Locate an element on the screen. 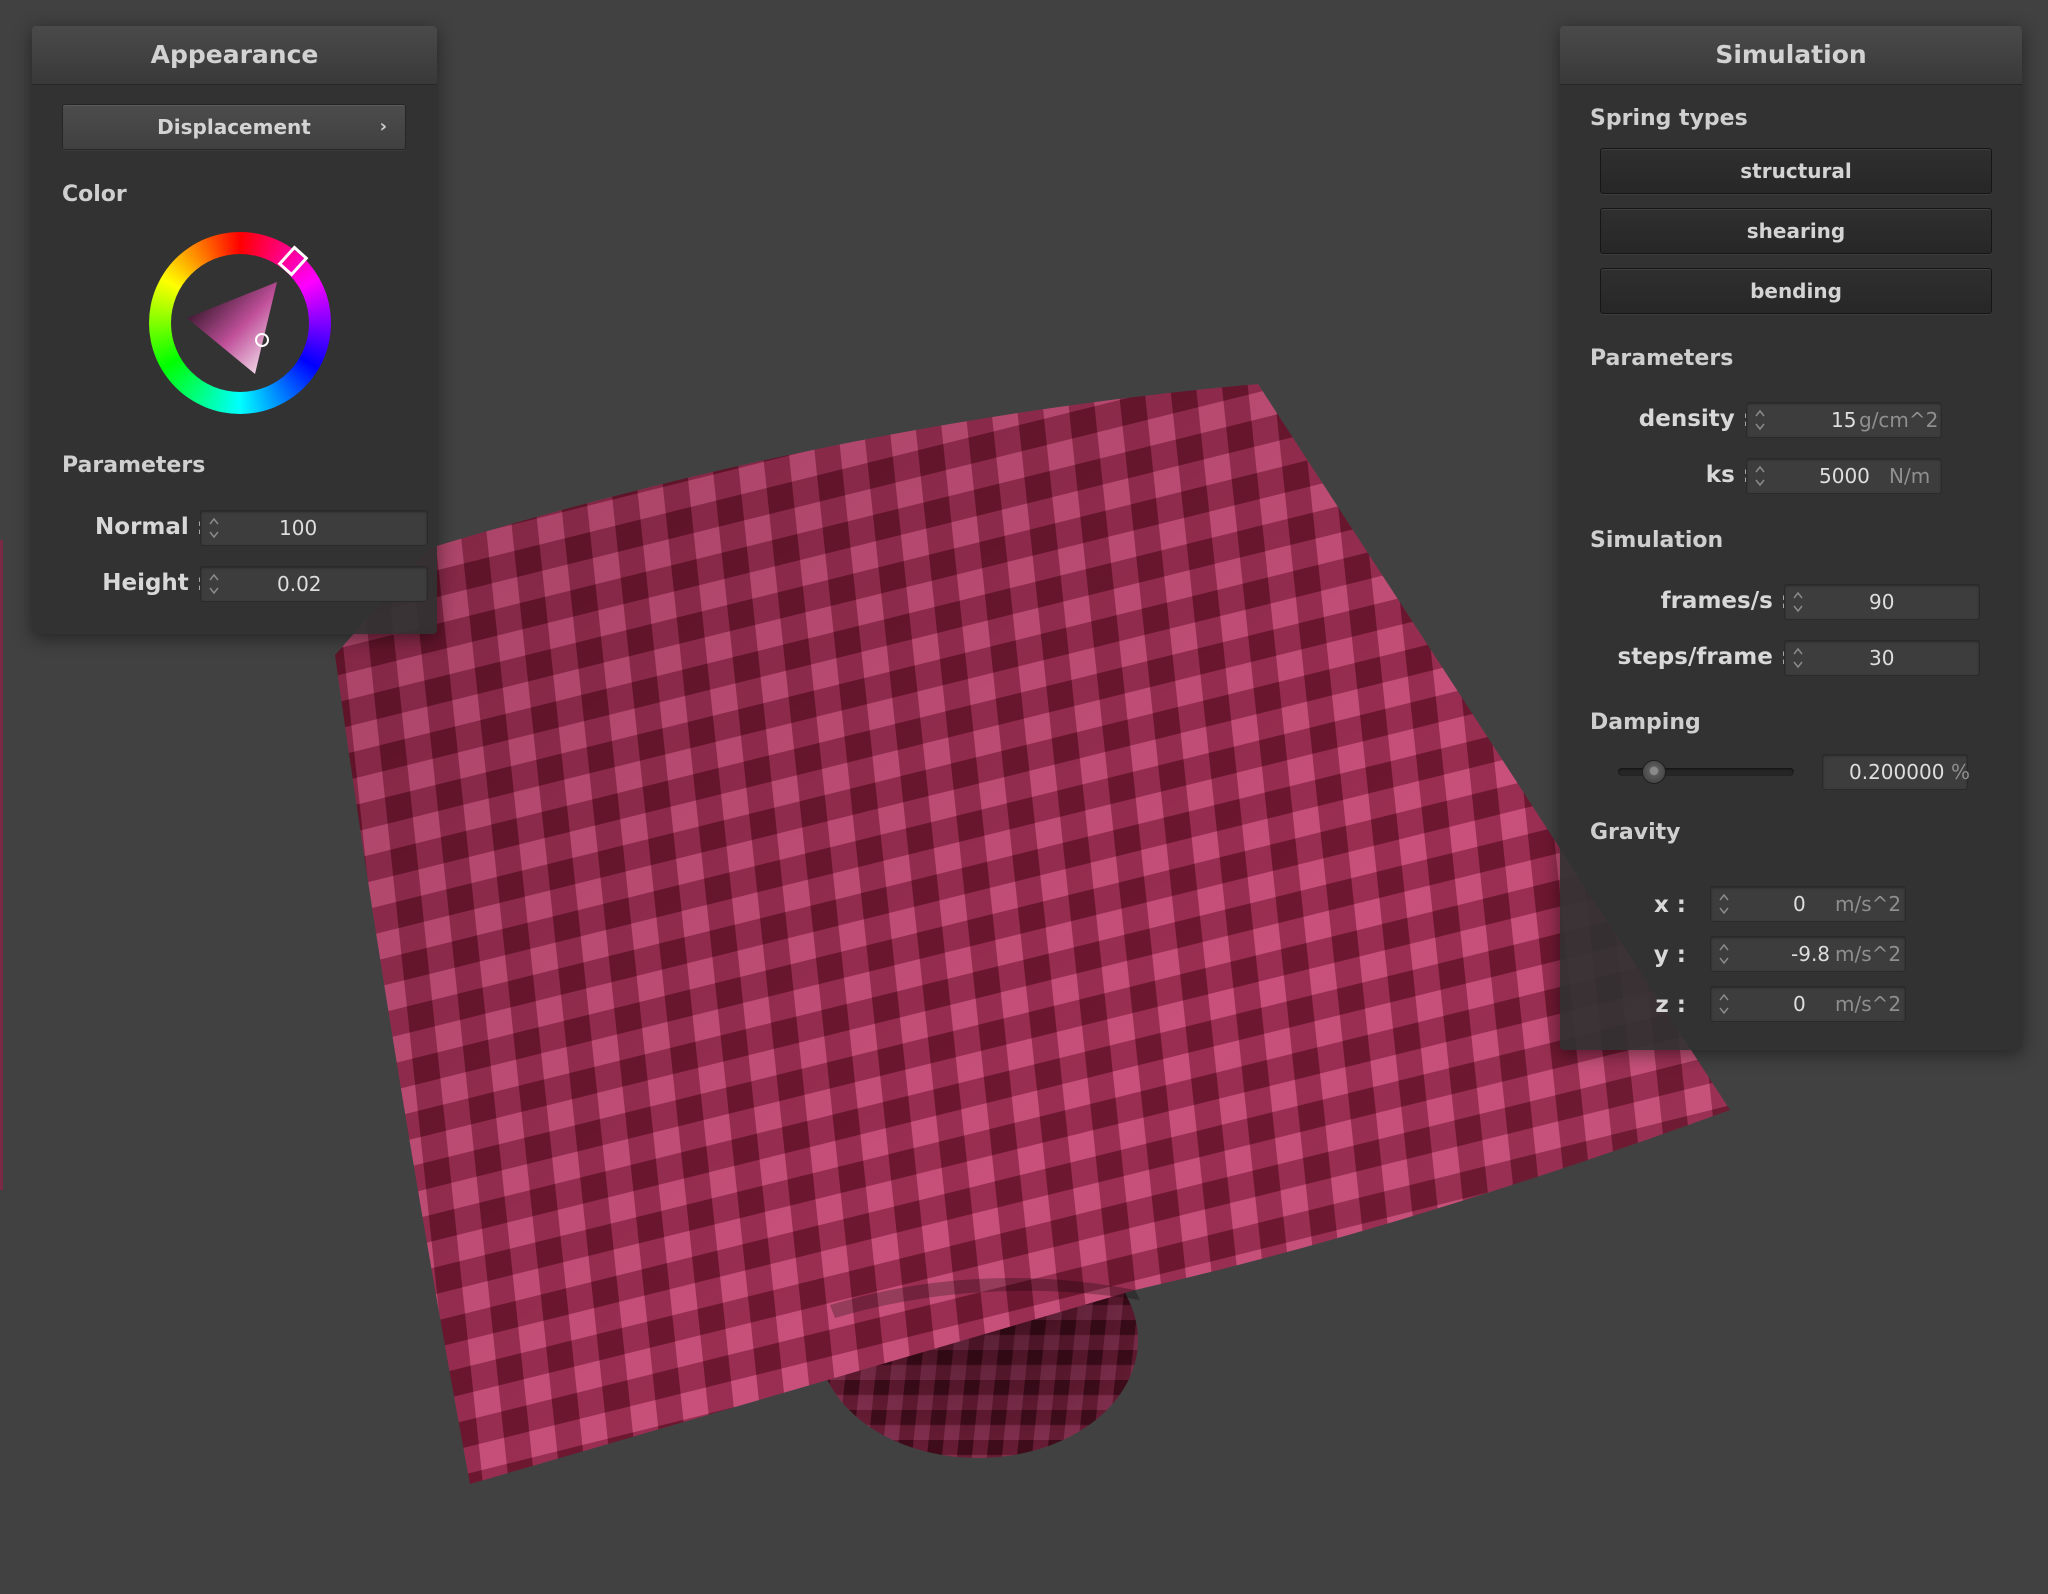 The width and height of the screenshot is (2048, 1594). simulation-section-label: Simulation is located at coordinates (1657, 540).